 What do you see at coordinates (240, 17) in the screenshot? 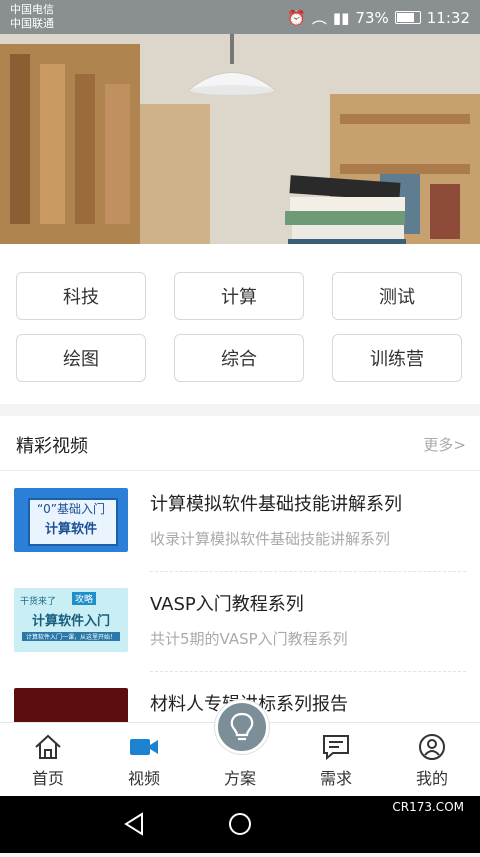
I see `status-bar: 中国电信 中国联通 ⏰ ︵ ▮▮ 73% 11:32` at bounding box center [240, 17].